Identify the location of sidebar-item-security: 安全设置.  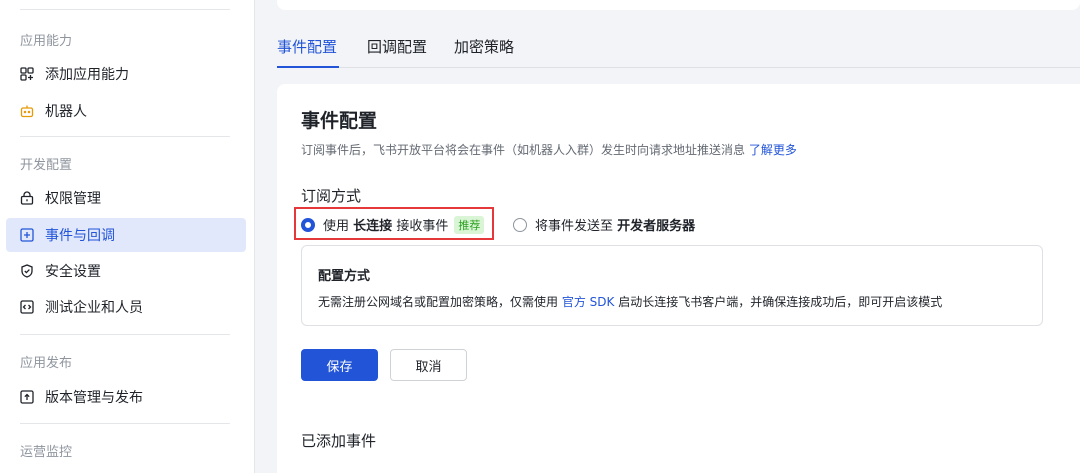
(126, 271).